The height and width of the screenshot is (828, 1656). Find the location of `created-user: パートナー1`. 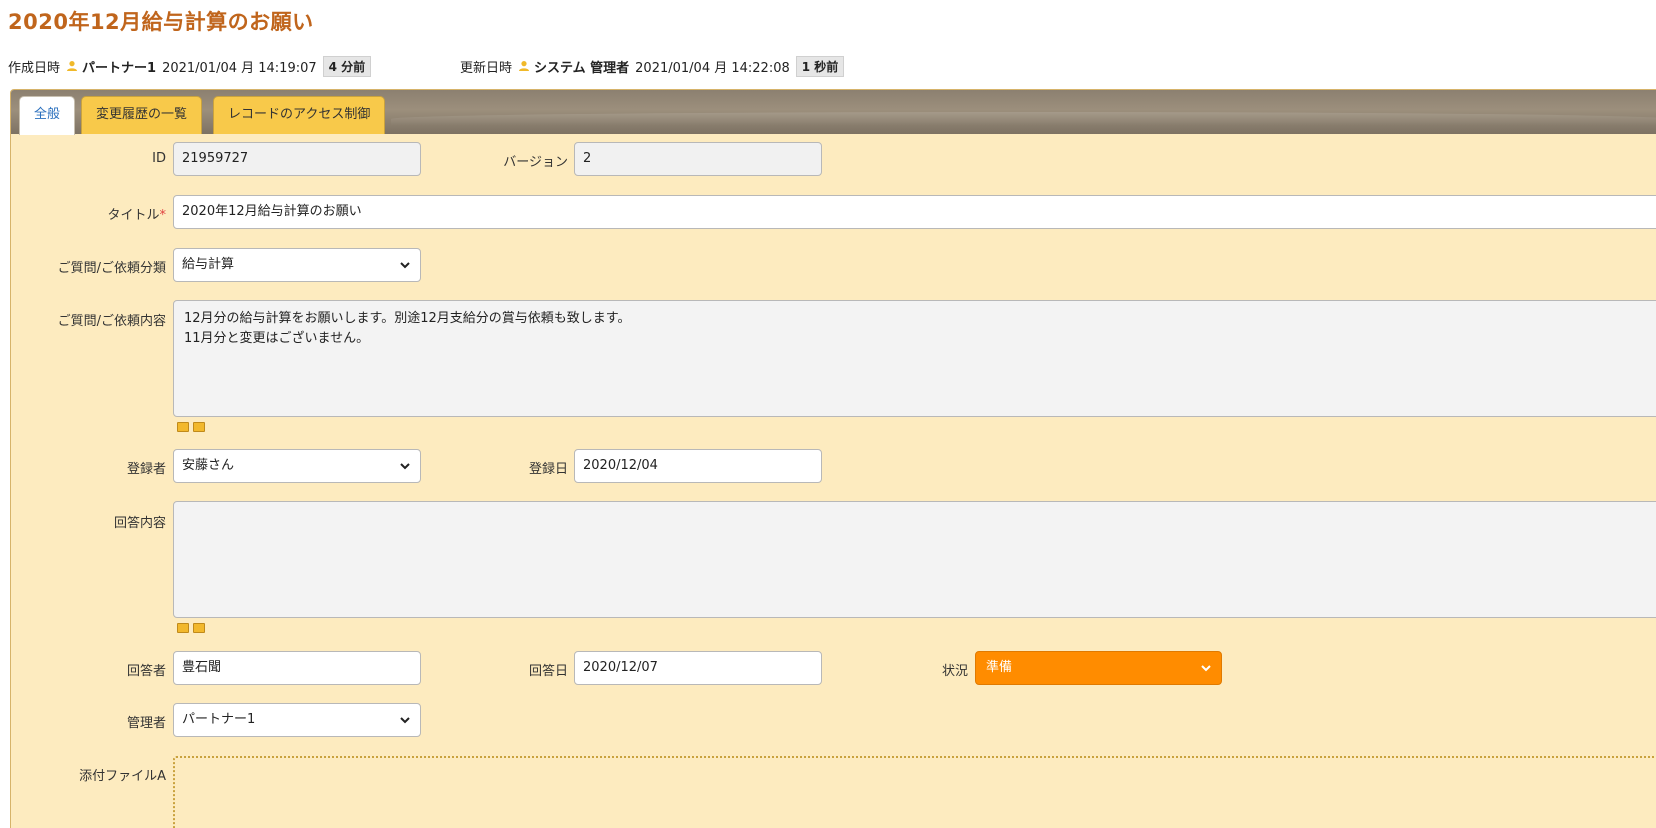

created-user: パートナー1 is located at coordinates (119, 66).